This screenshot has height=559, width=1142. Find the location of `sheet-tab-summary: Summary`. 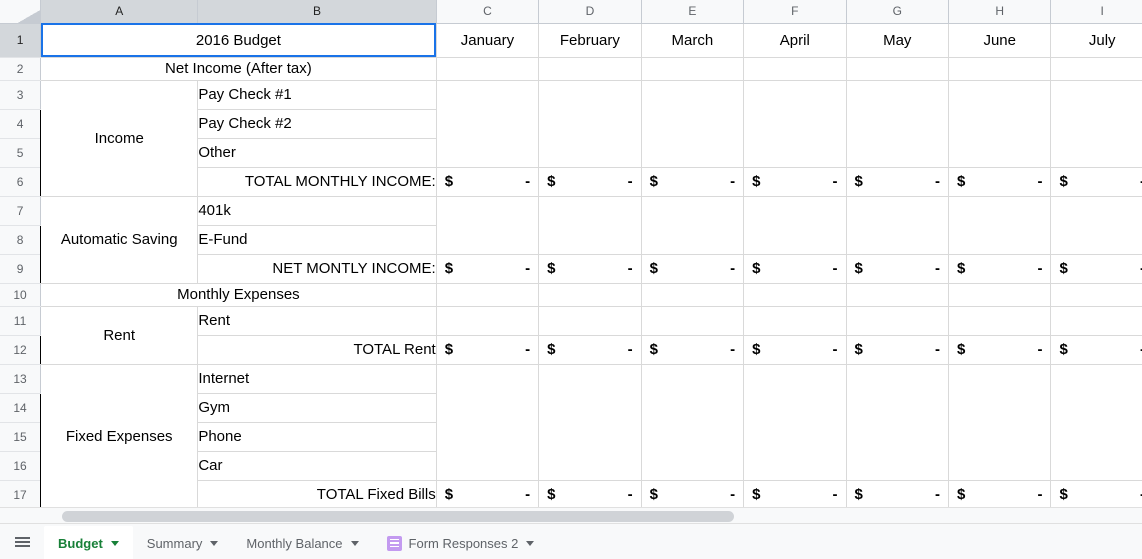

sheet-tab-summary: Summary is located at coordinates (183, 542).